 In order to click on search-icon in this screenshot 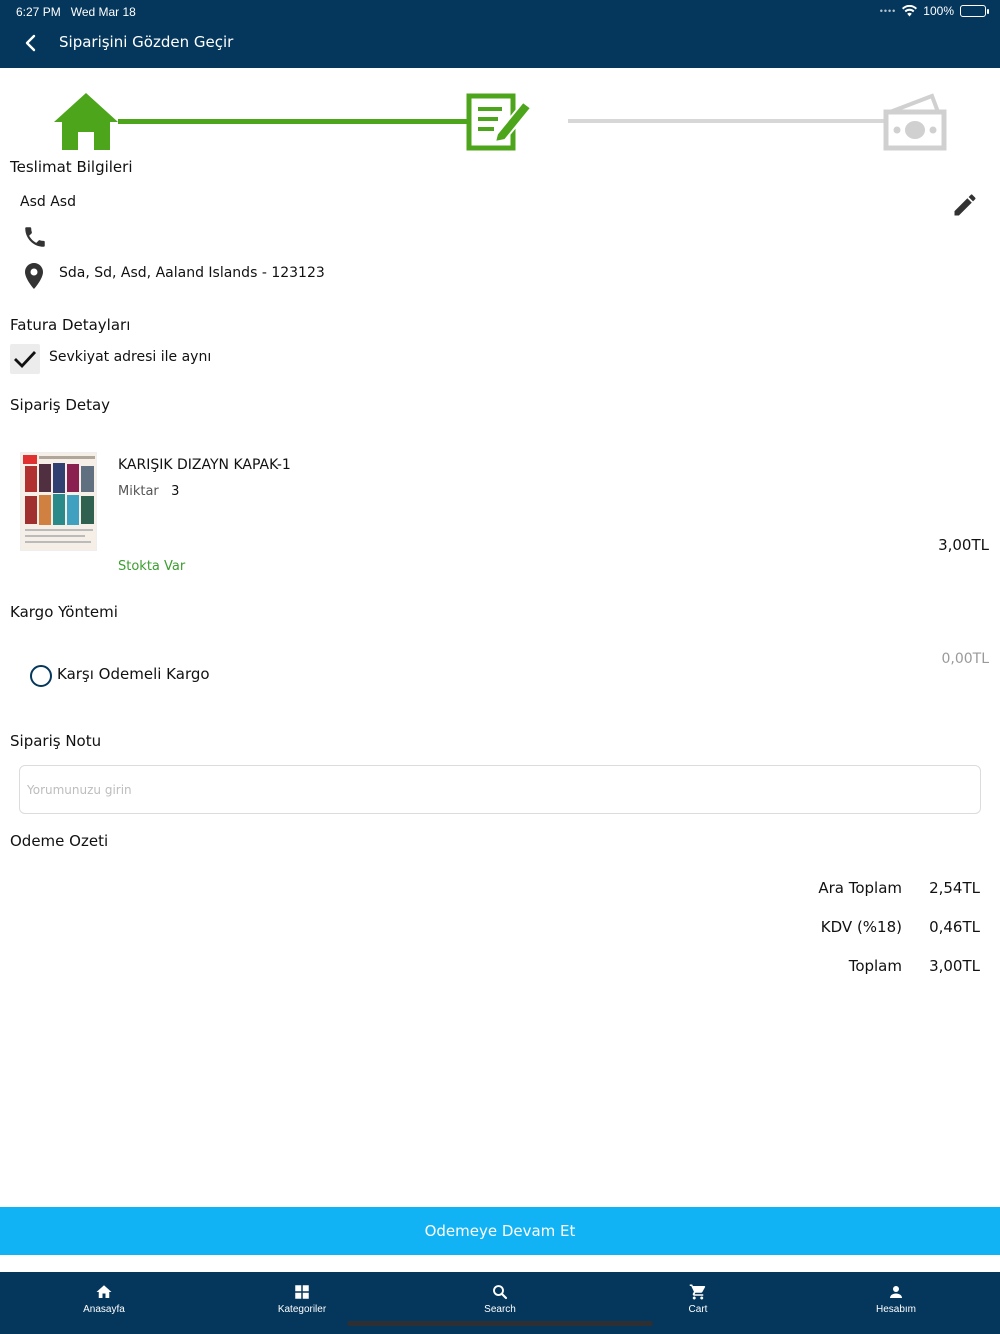, I will do `click(500, 1292)`.